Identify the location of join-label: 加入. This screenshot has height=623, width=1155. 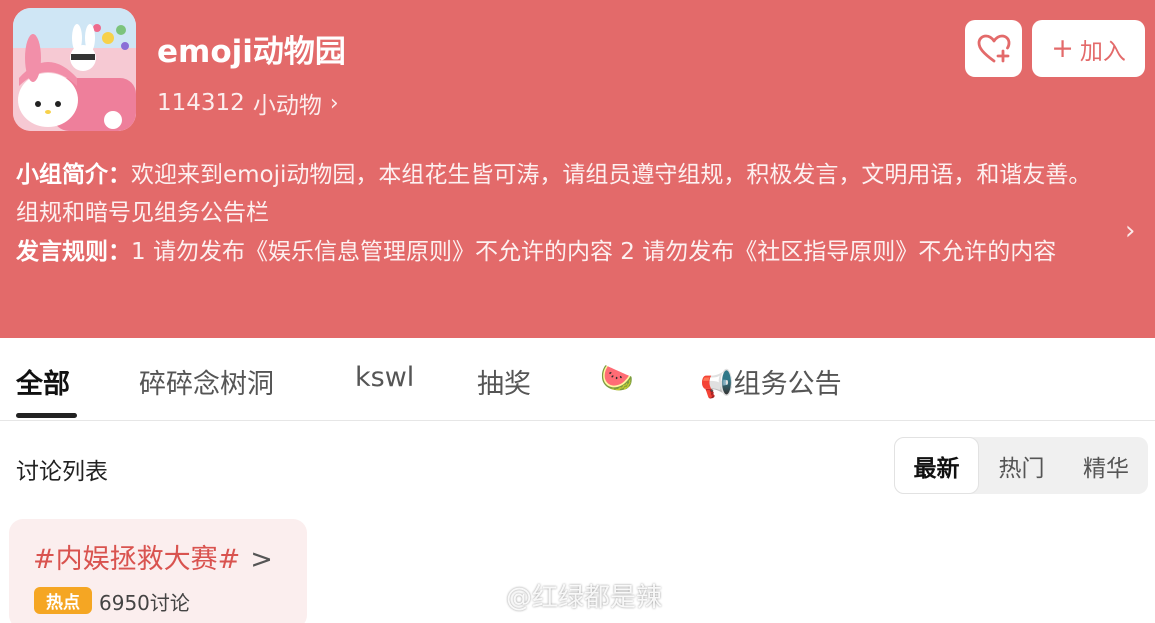
(1102, 51).